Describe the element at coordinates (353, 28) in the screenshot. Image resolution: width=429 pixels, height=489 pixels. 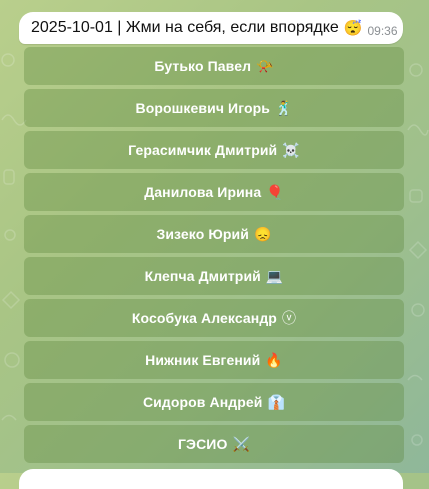
I see `sleeping-emoji-icon: 😴` at that location.